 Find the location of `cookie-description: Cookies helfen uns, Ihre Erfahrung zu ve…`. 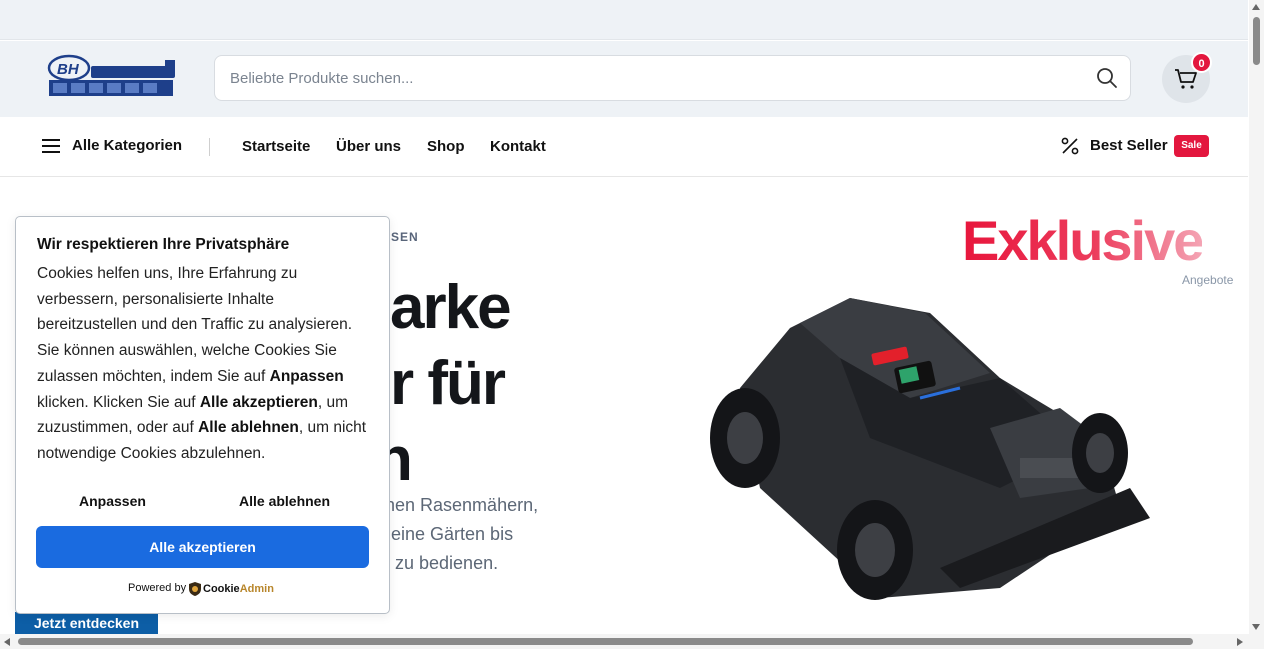

cookie-description: Cookies helfen uns, Ihre Erfahrung zu ve… is located at coordinates (202, 363).